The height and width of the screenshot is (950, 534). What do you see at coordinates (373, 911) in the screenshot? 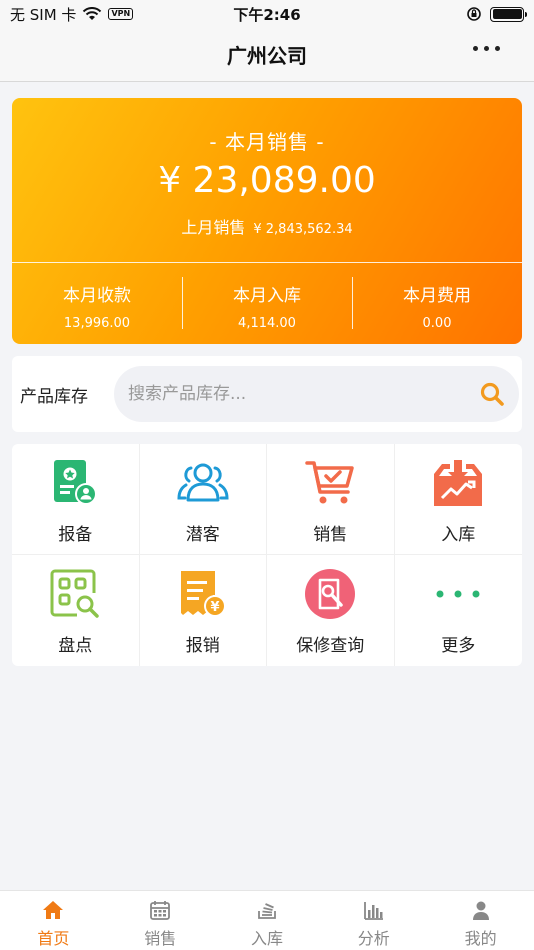
I see `bar-chart-icon` at bounding box center [373, 911].